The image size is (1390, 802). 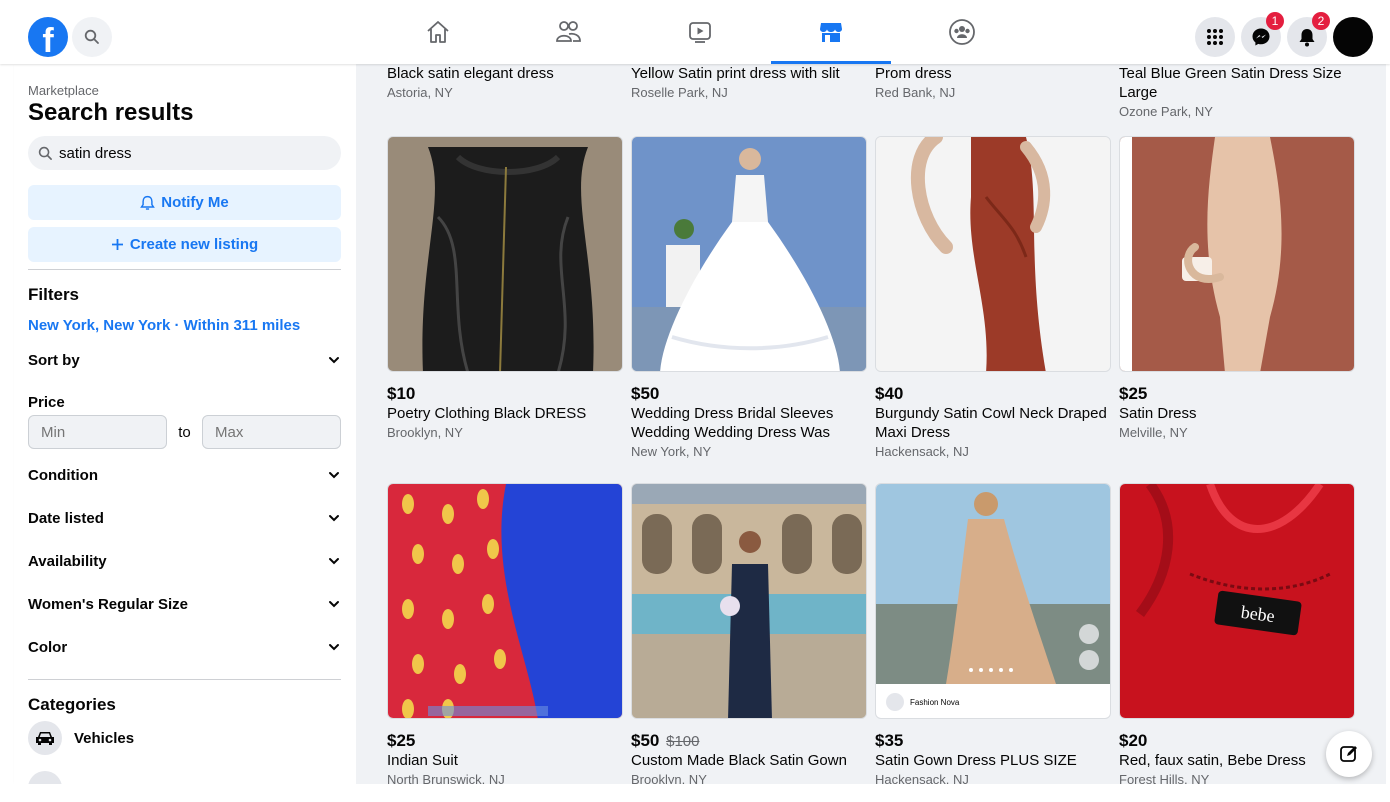 I want to click on listing-title: Poetry Clothing Black DRESS, so click(x=487, y=413).